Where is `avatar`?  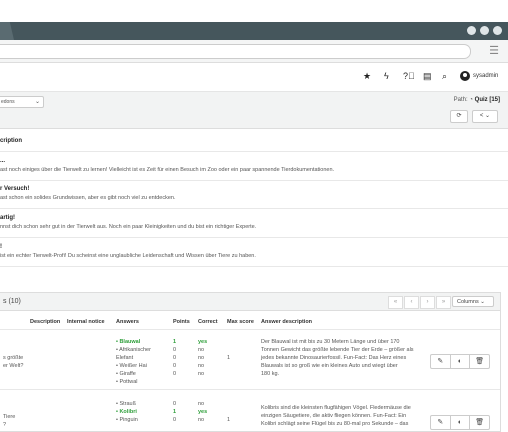
avatar is located at coordinates (465, 76).